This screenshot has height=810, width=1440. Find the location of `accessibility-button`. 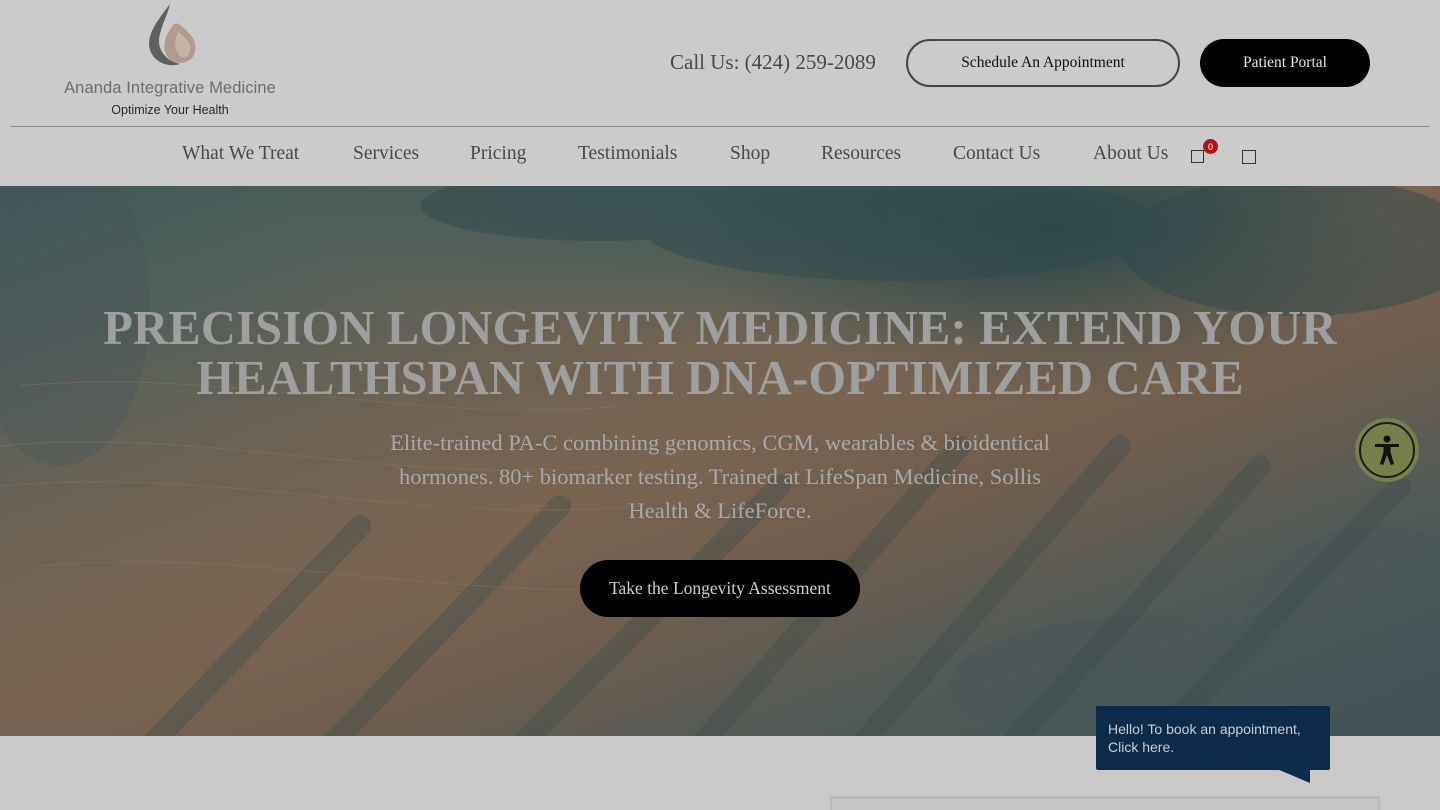

accessibility-button is located at coordinates (1387, 450).